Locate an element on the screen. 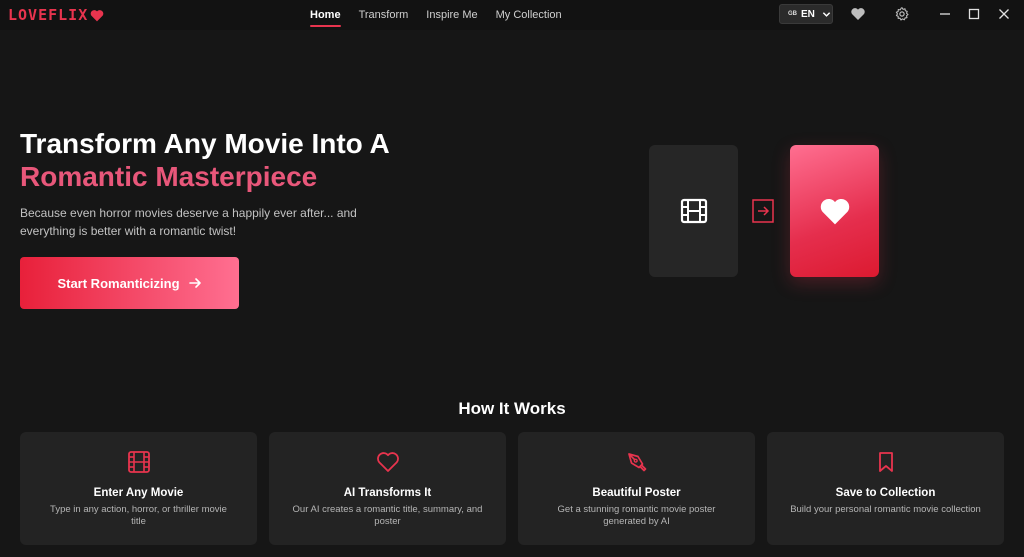  cta-label: Start Romanticizing is located at coordinates (118, 283).